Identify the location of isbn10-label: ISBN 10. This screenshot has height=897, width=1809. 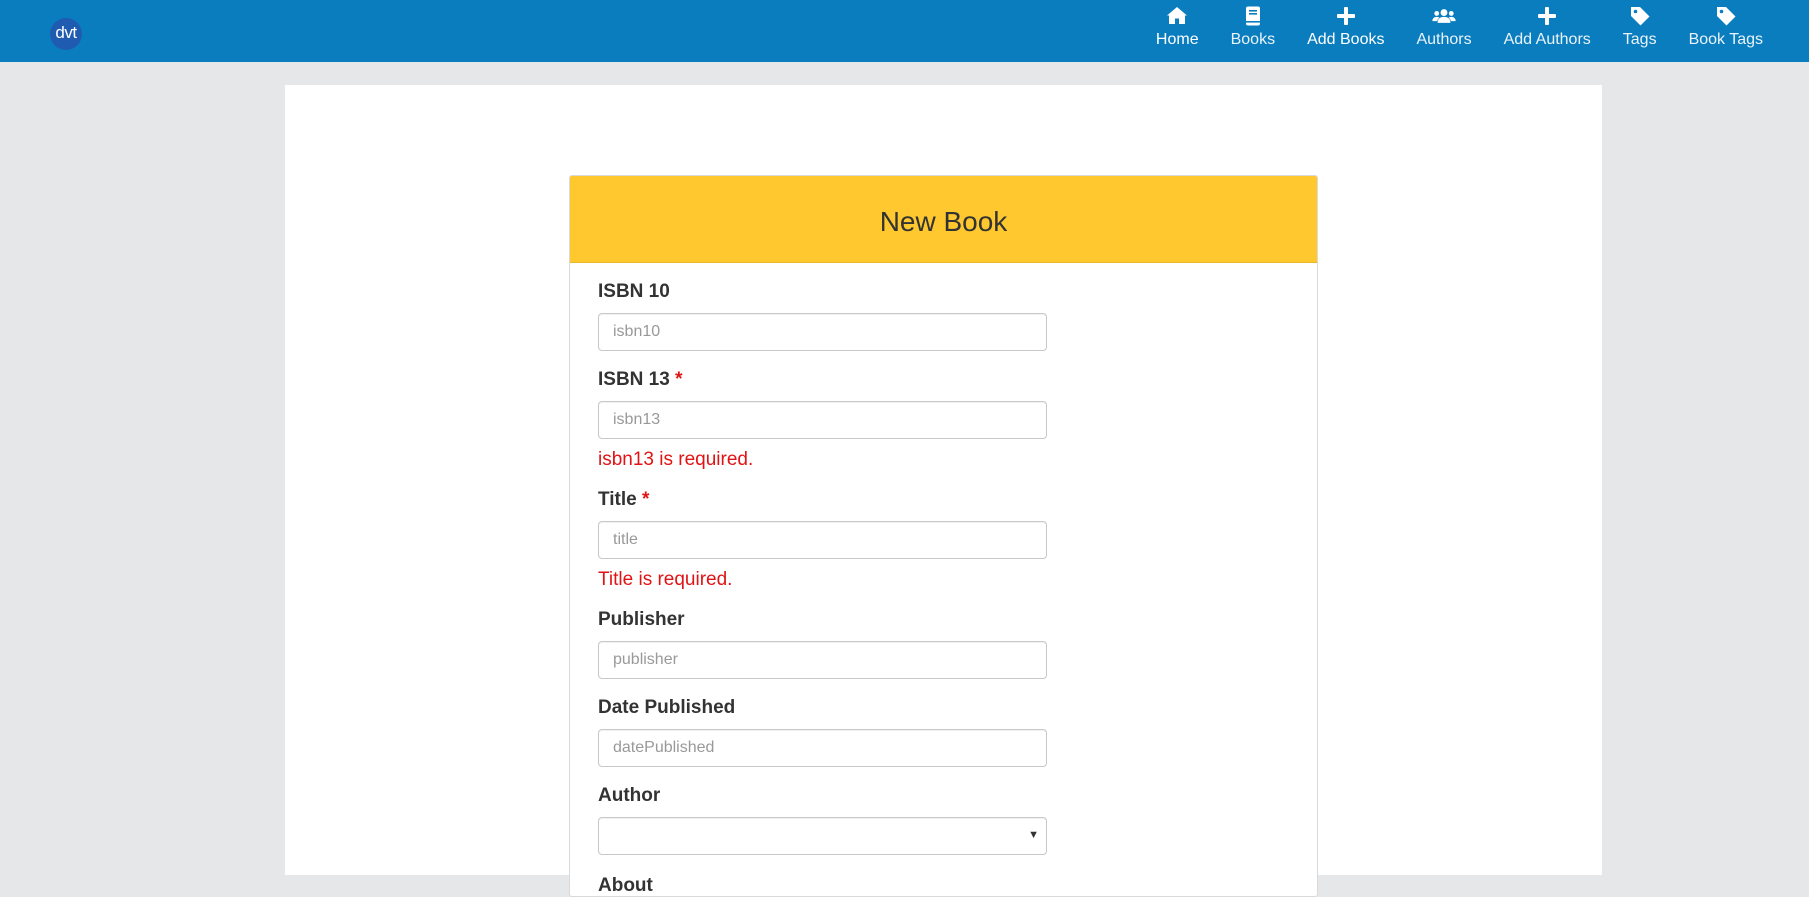
(634, 291).